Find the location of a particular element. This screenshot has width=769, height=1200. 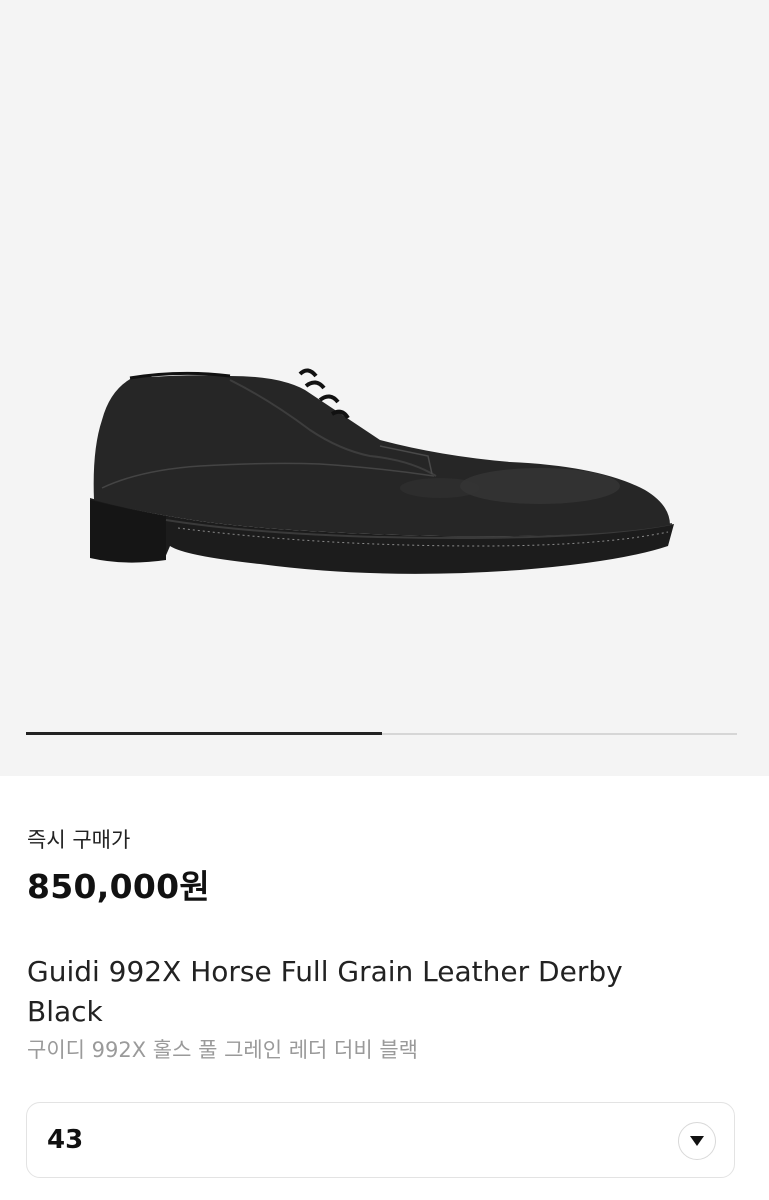

size-select: 43 is located at coordinates (380, 1140).